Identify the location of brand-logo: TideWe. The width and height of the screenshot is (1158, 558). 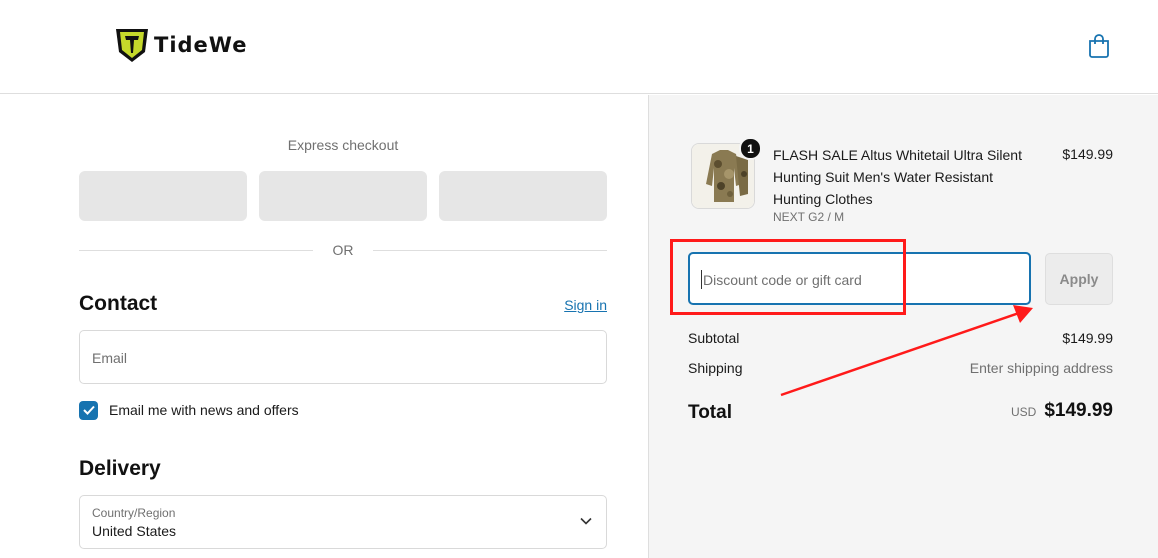
(180, 45).